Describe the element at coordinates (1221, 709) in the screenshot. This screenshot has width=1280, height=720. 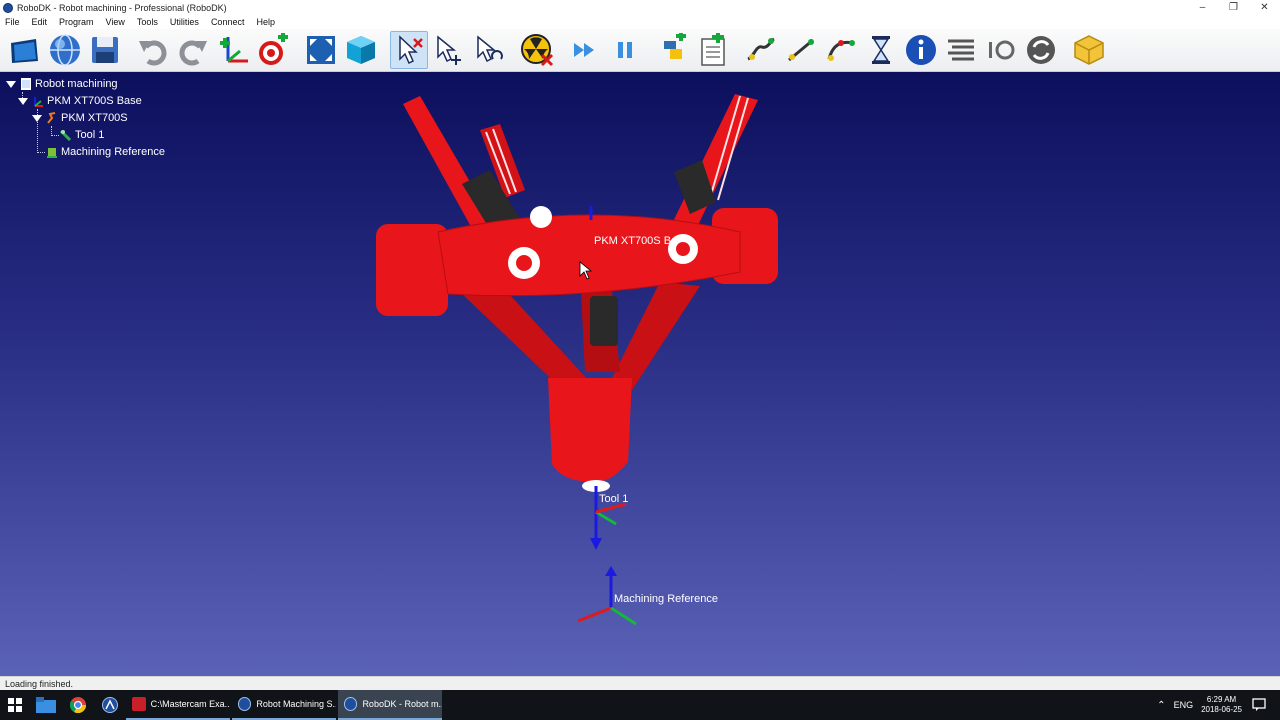
I see `clock-date: 2018-06-25` at that location.